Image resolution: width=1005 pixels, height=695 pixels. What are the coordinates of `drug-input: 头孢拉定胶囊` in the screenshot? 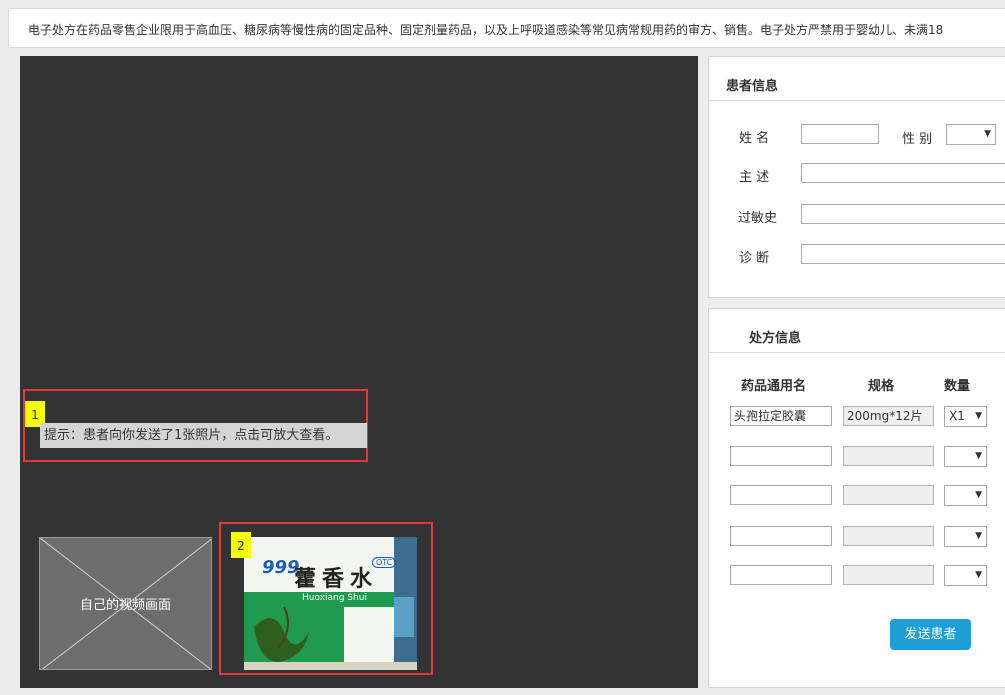 It's located at (781, 416).